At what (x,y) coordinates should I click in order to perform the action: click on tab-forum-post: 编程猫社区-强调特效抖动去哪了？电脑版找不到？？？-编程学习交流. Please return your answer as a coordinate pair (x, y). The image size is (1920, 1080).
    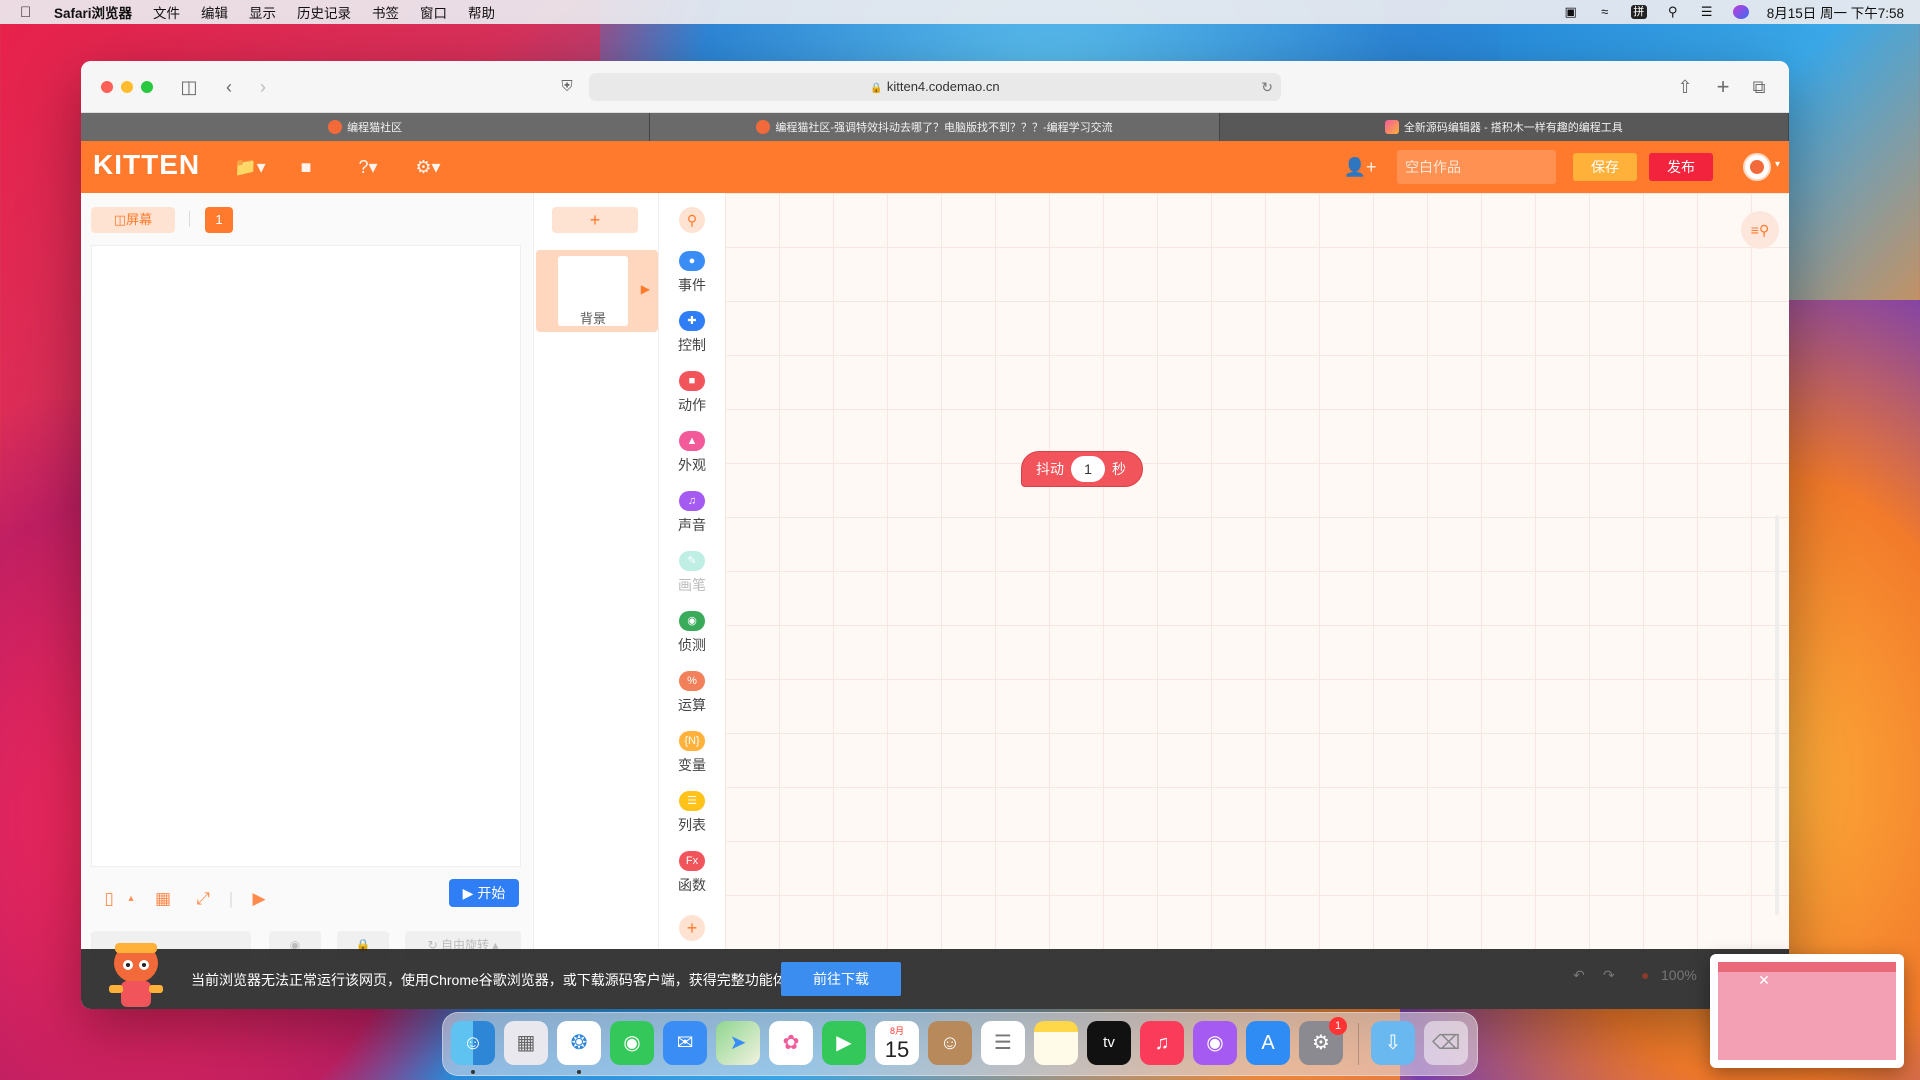
    Looking at the image, I should click on (935, 127).